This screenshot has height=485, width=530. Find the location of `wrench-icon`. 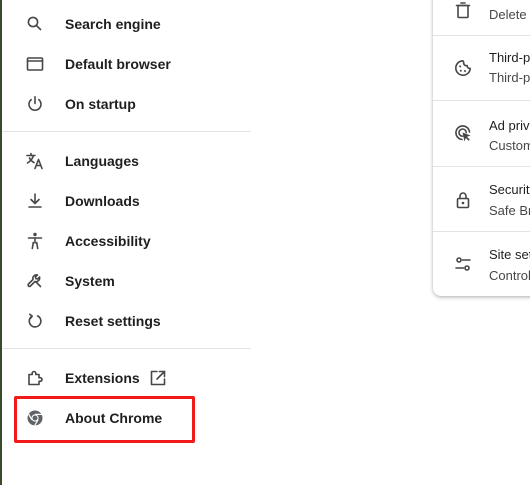

wrench-icon is located at coordinates (35, 281).